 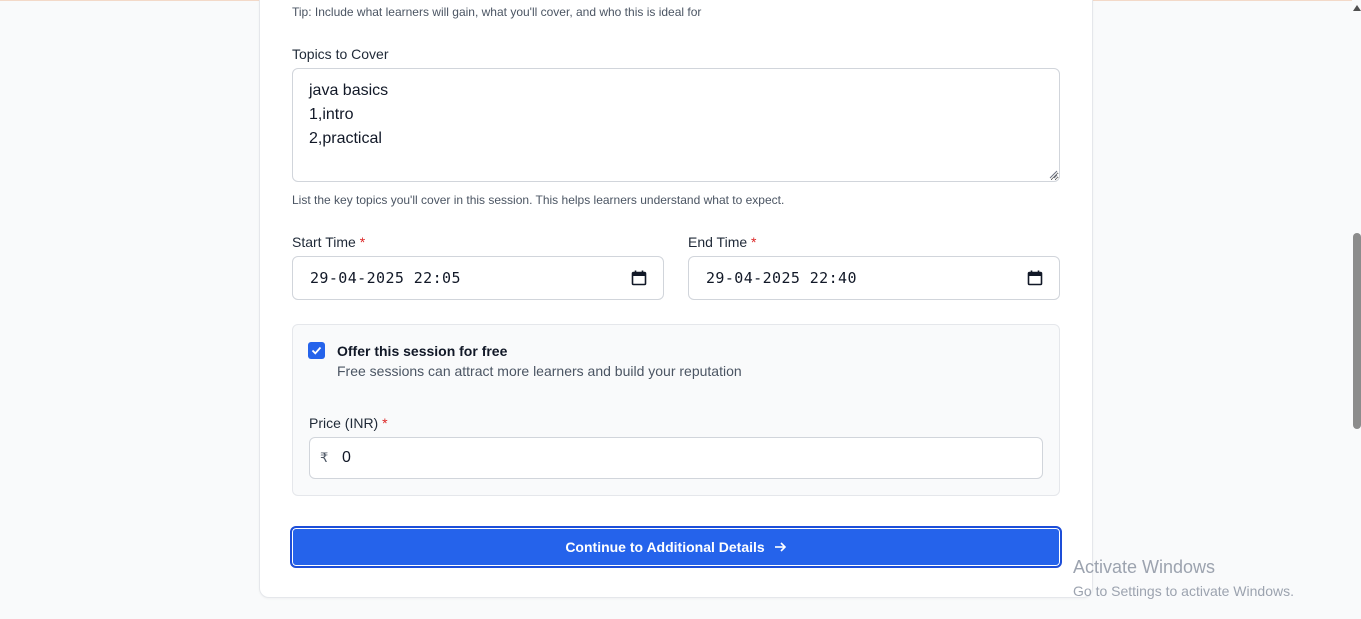 I want to click on topics-label: Topics to Cover, so click(x=340, y=54).